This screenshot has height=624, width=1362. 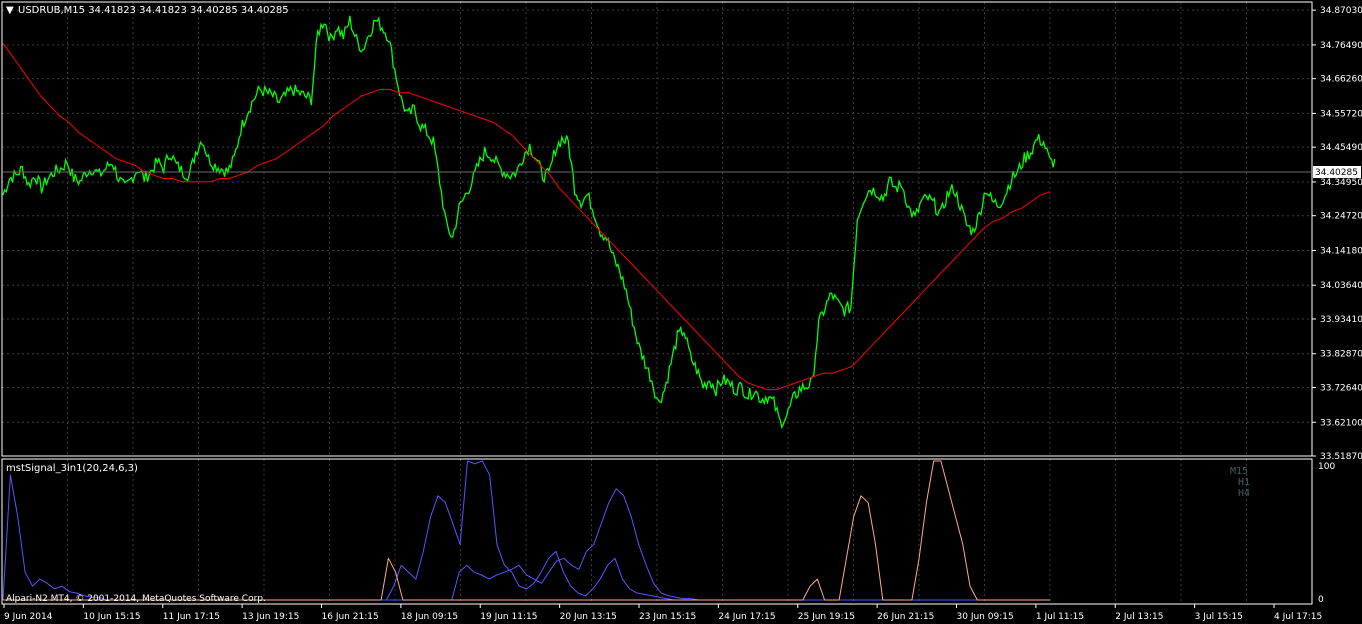 I want to click on time-tick-label: 1 Jul 11:15, so click(x=1060, y=617).